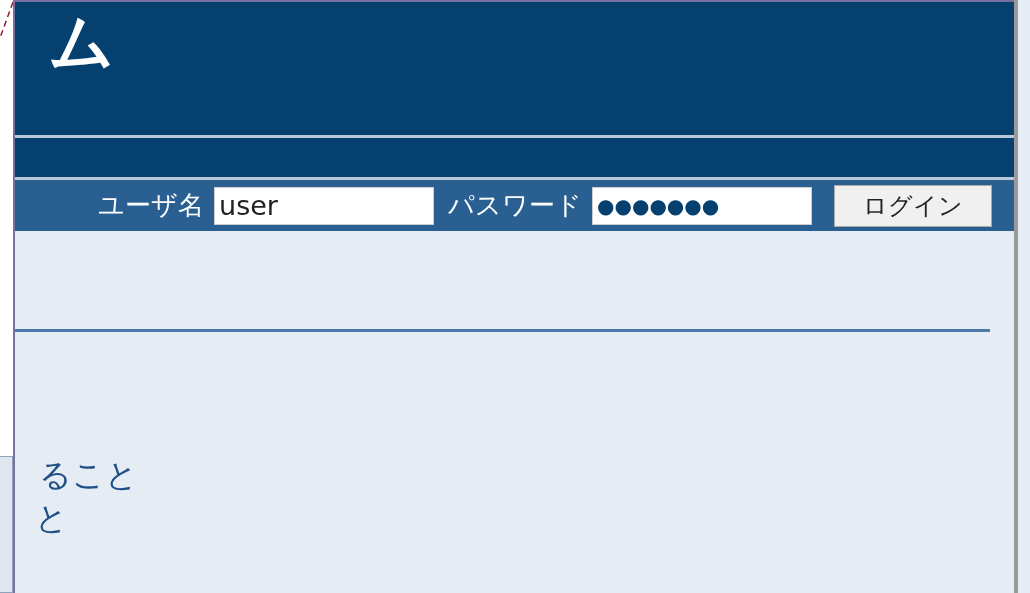 The height and width of the screenshot is (593, 1030). I want to click on site-title: ム, so click(81, 42).